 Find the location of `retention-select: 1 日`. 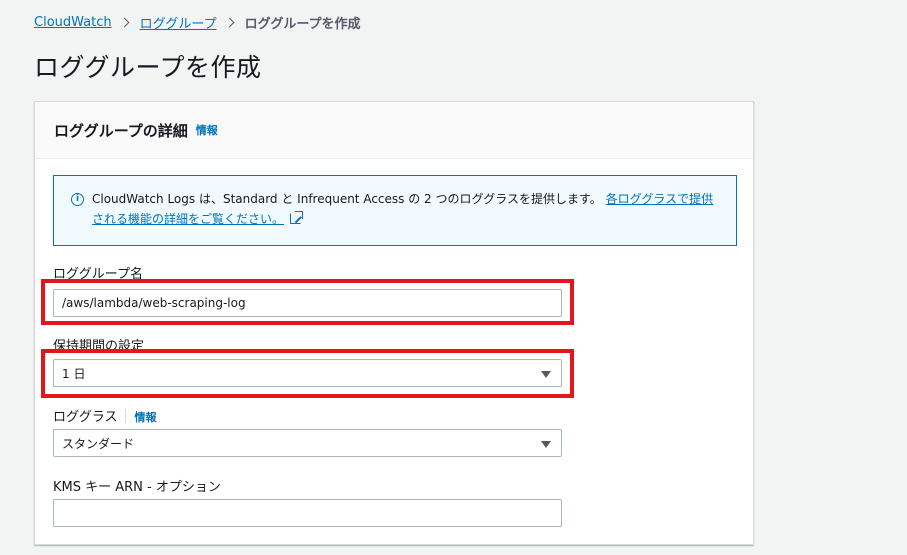

retention-select: 1 日 is located at coordinates (307, 373).